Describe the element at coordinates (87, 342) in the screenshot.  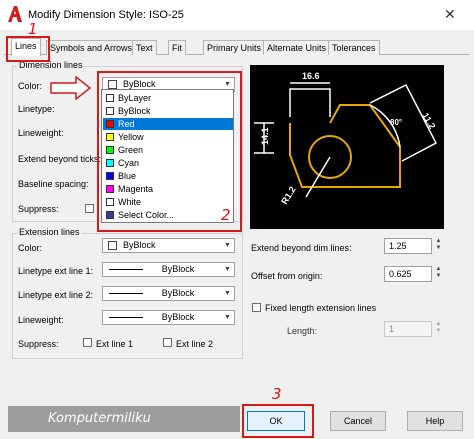
I see `ext-line1-checkbox` at that location.